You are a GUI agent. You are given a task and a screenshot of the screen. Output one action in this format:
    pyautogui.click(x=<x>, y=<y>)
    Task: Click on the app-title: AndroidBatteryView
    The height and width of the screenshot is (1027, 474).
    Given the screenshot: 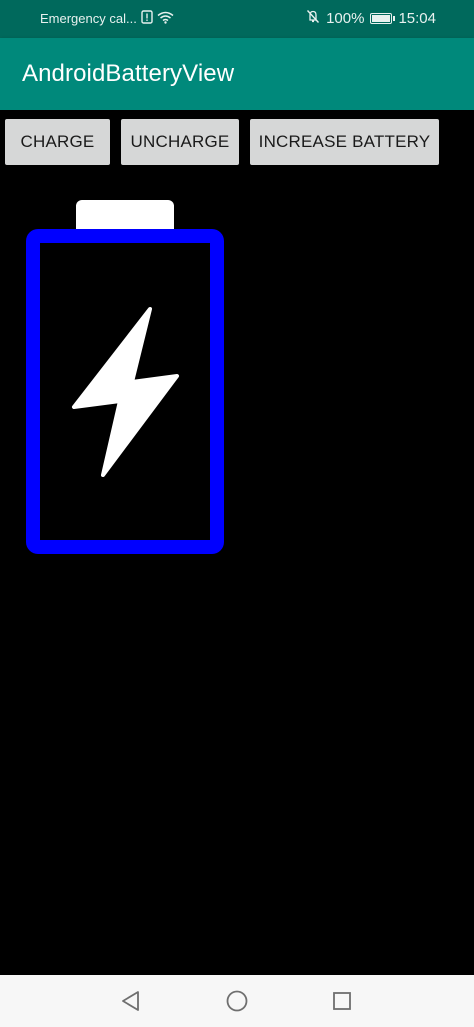 What is the action you would take?
    pyautogui.click(x=128, y=73)
    